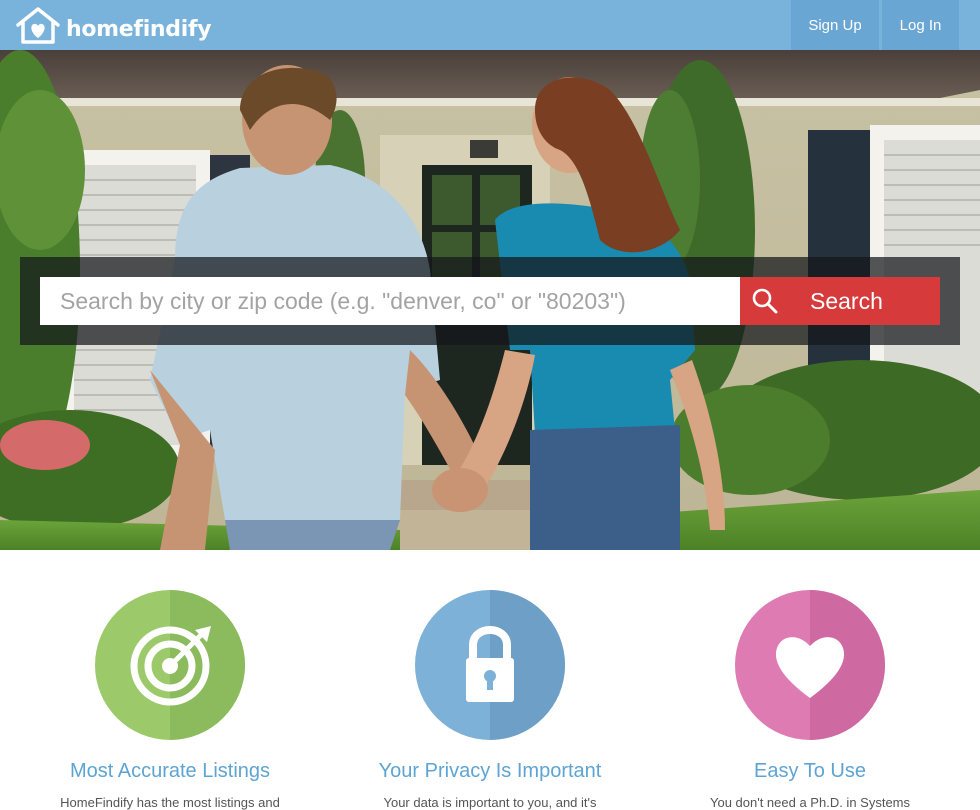  What do you see at coordinates (490, 802) in the screenshot?
I see `feature-description: Your data is important to you, and it's` at bounding box center [490, 802].